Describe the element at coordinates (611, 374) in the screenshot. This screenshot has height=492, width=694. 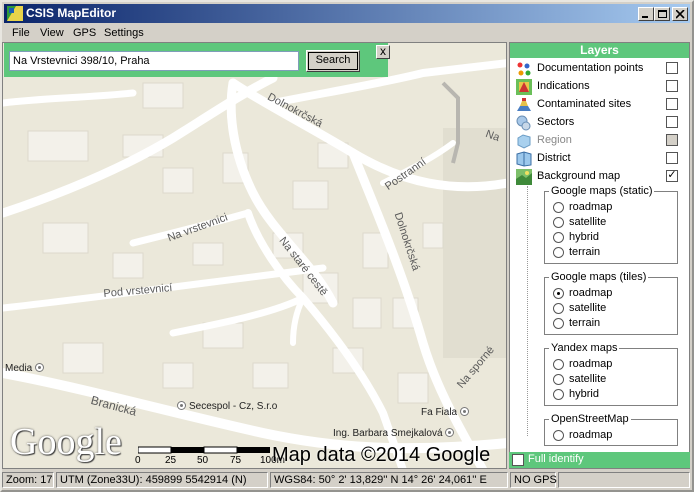
I see `group-yandex: Yandex maps roadmap satellite hybrid` at that location.